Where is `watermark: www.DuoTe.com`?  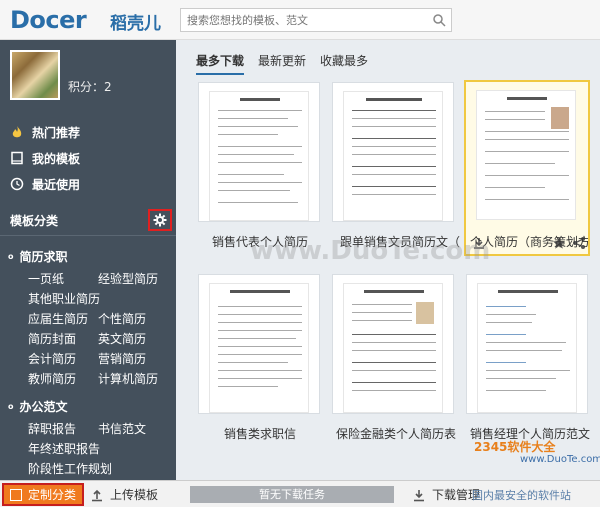
watermark: www.DuoTe.com is located at coordinates (370, 251).